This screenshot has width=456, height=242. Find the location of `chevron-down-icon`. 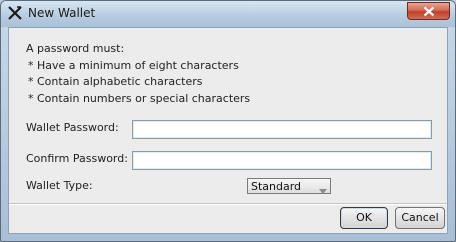

chevron-down-icon is located at coordinates (323, 190).